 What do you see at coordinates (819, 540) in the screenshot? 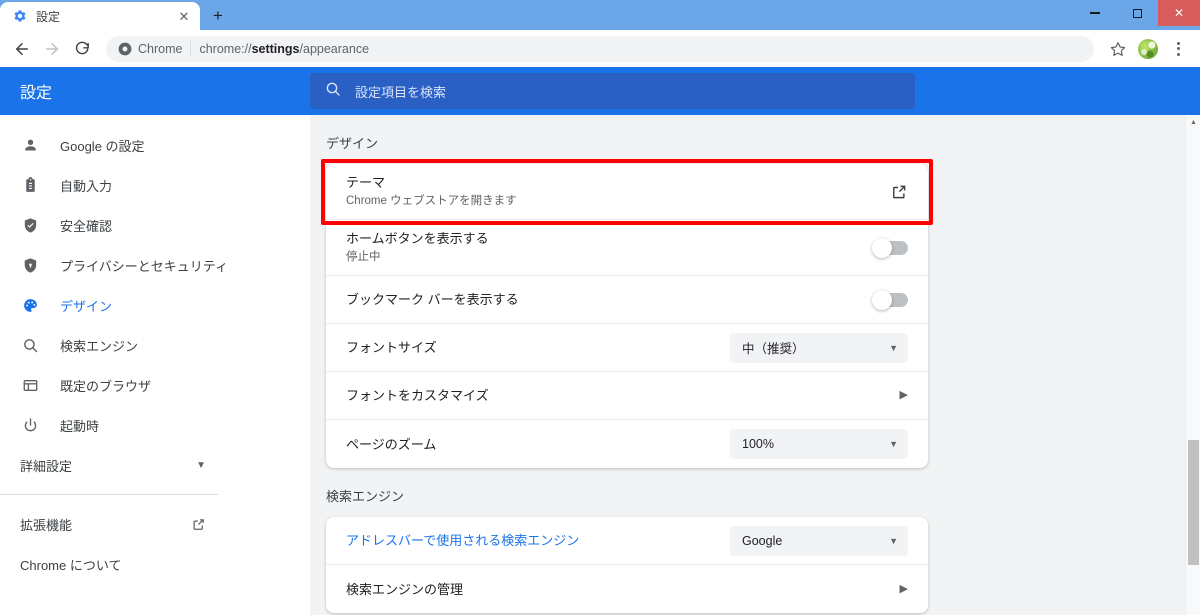
I see `select-default-search-engine: Google ▼` at bounding box center [819, 540].